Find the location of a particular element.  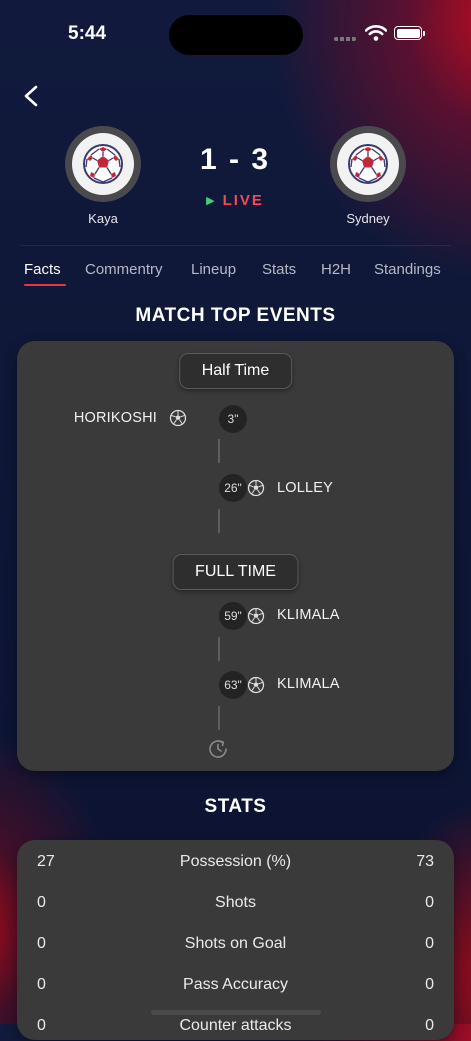

stat-away-value: 73 is located at coordinates (425, 861).